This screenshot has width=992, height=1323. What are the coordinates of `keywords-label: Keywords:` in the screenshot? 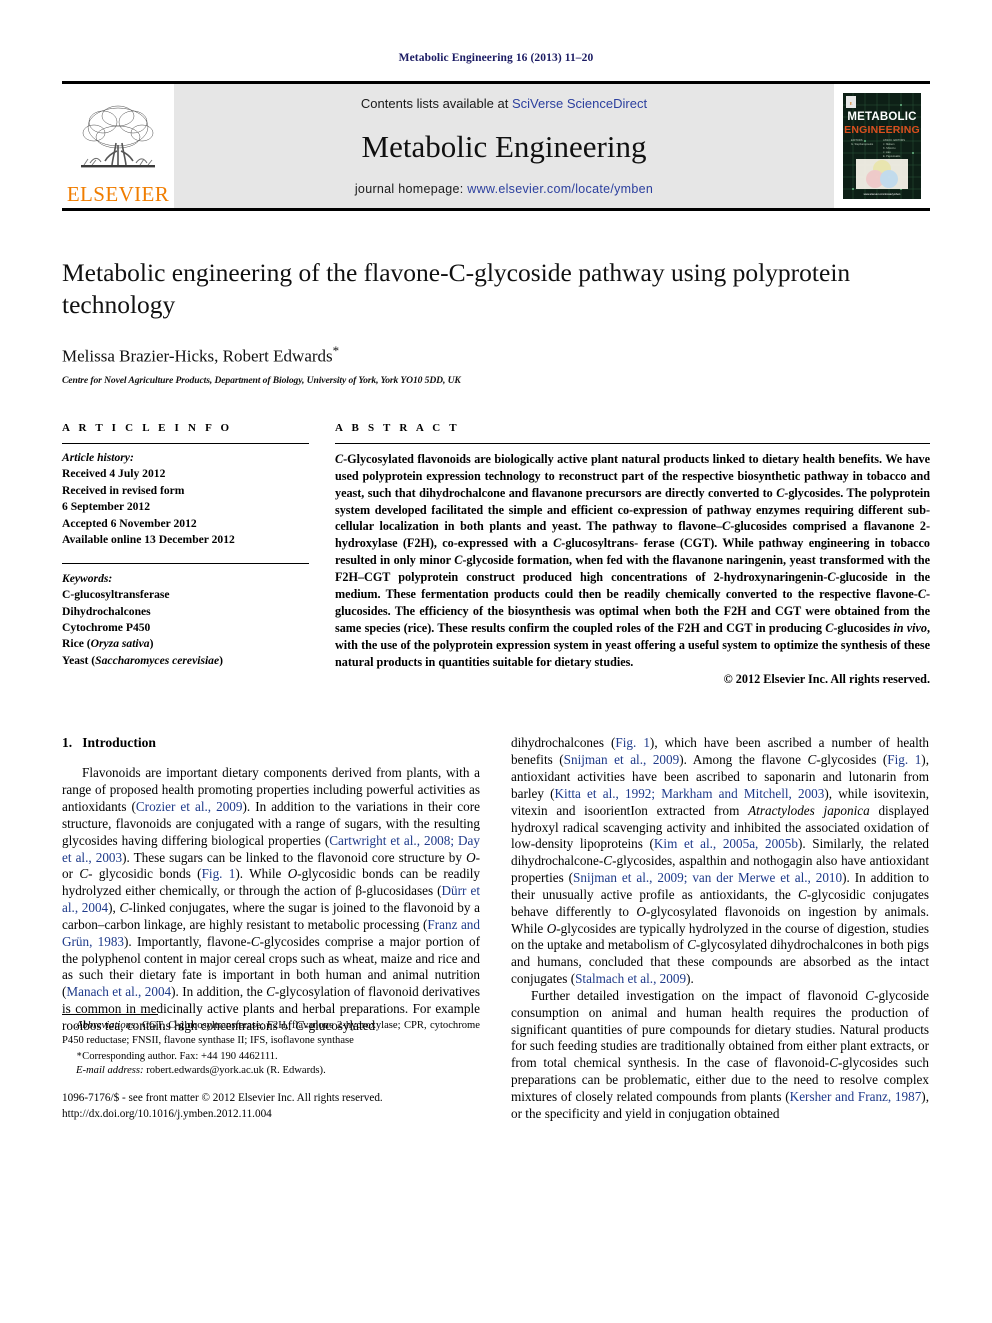 It's located at (87, 578).